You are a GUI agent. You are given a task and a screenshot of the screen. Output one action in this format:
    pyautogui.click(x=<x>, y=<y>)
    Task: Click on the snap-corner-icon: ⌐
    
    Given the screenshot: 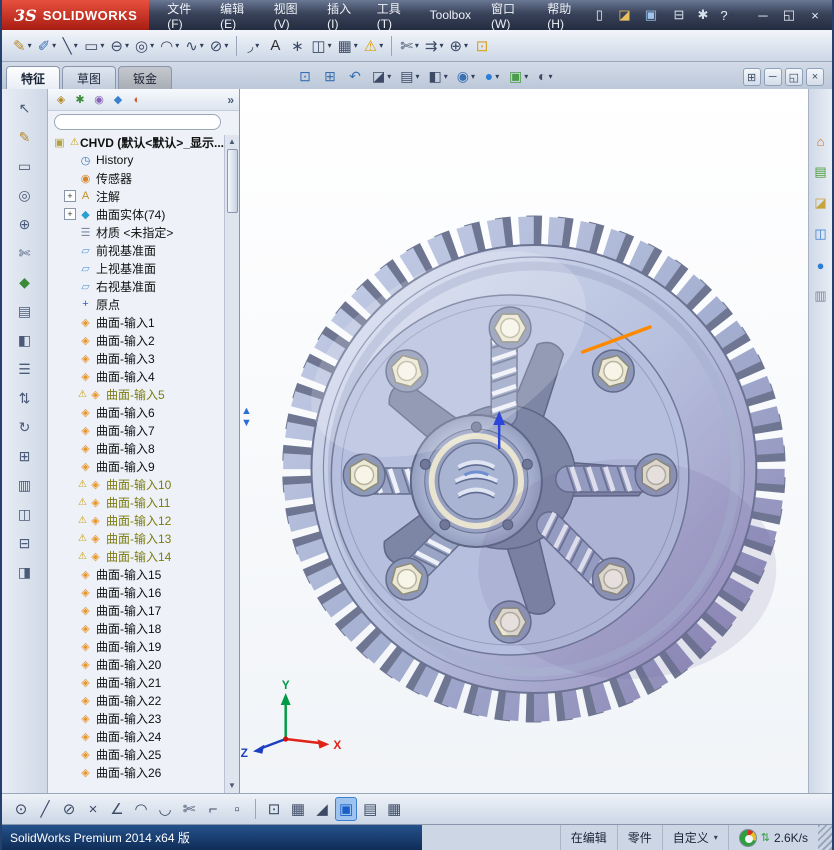 What is the action you would take?
    pyautogui.click(x=213, y=809)
    